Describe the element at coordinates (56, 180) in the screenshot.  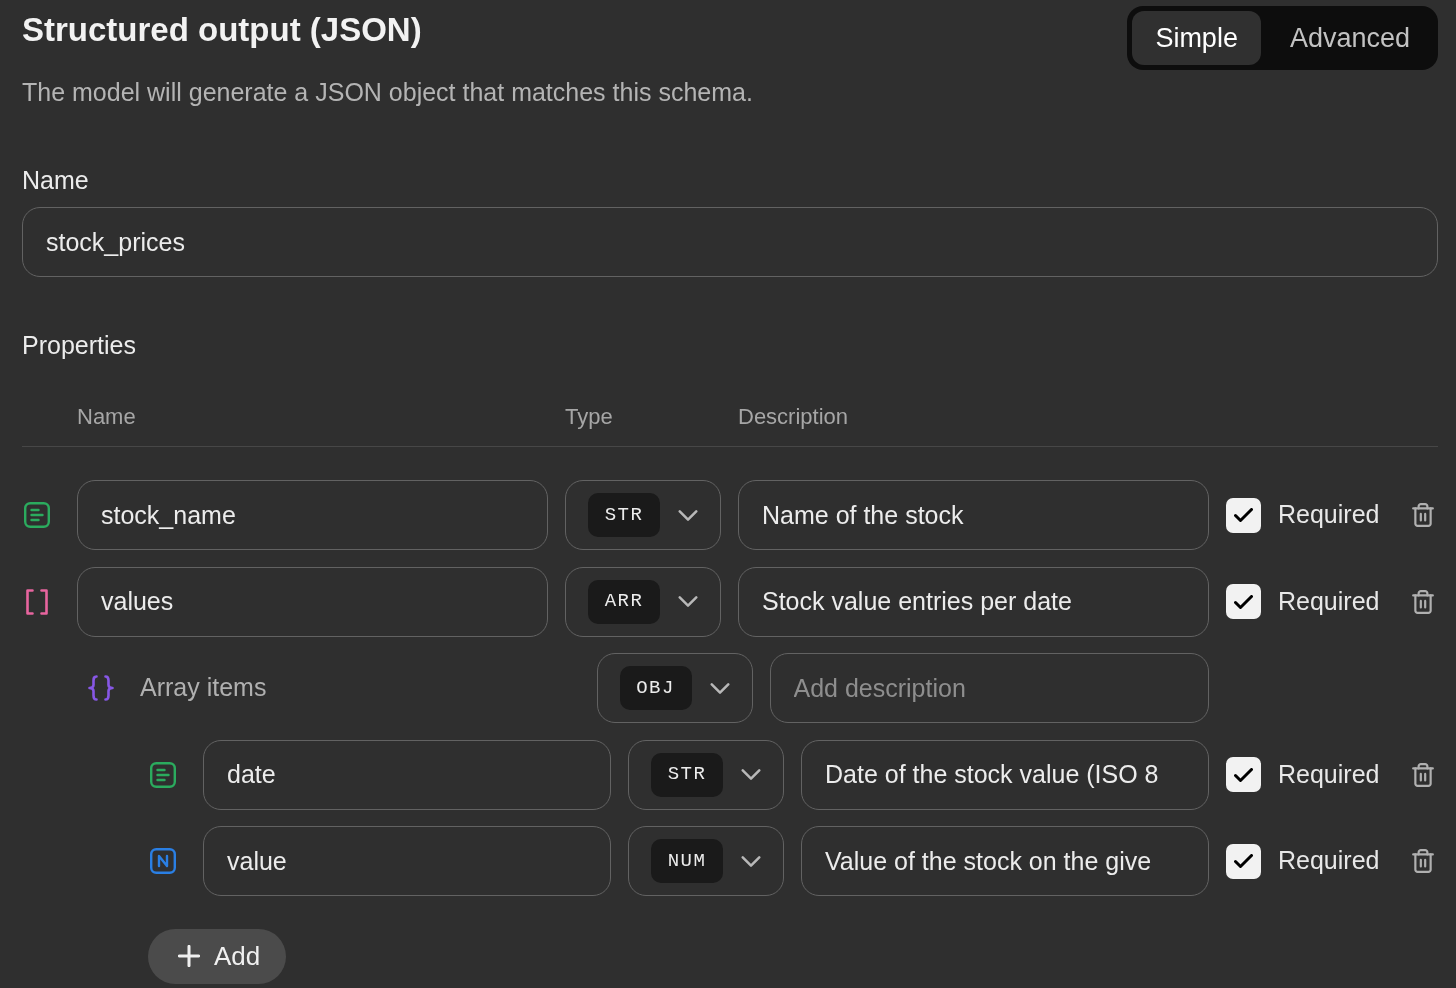
I see `field-label: Name` at that location.